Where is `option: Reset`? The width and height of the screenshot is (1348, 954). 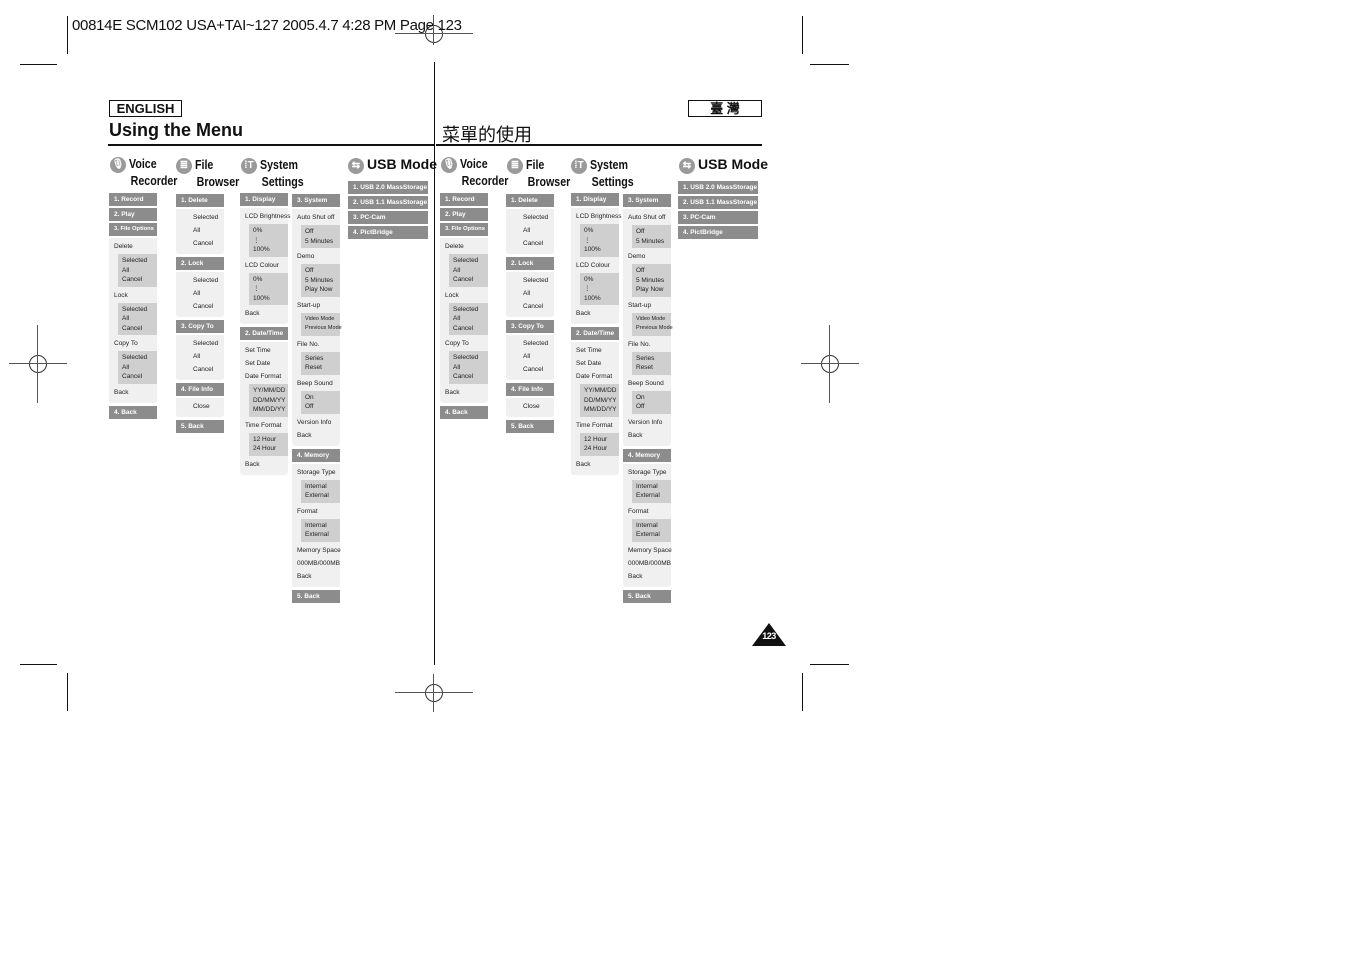
option: Reset is located at coordinates (322, 368).